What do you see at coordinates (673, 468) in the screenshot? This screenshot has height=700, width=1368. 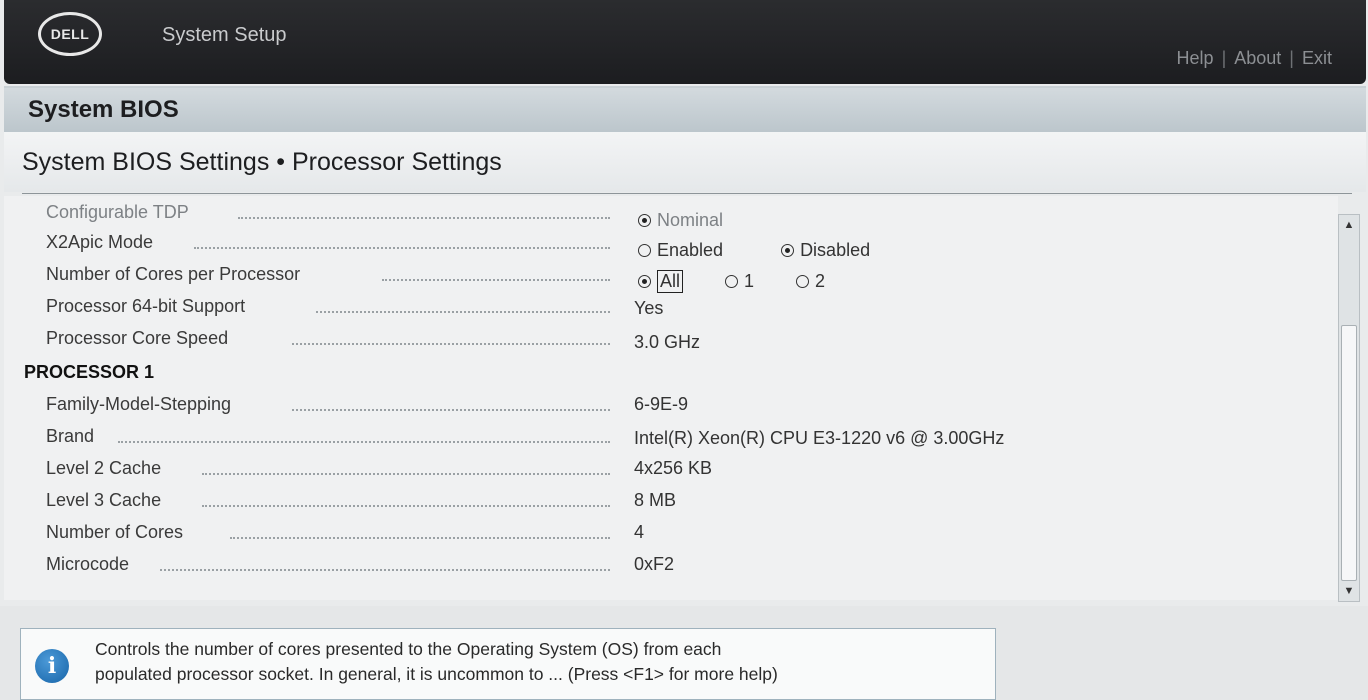 I see `info-value: 4x256 KB` at bounding box center [673, 468].